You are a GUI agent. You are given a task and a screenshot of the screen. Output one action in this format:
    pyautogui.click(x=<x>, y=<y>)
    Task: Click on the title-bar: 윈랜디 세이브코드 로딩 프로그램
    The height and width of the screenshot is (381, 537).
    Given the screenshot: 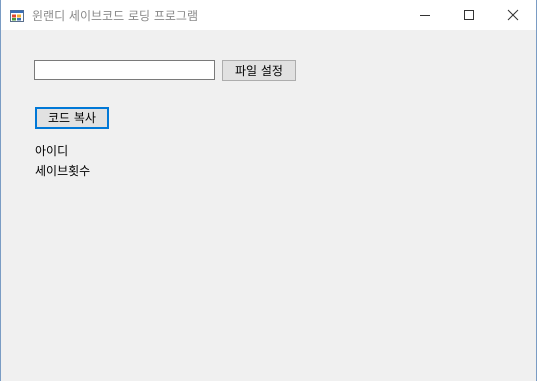 What is the action you would take?
    pyautogui.click(x=268, y=15)
    